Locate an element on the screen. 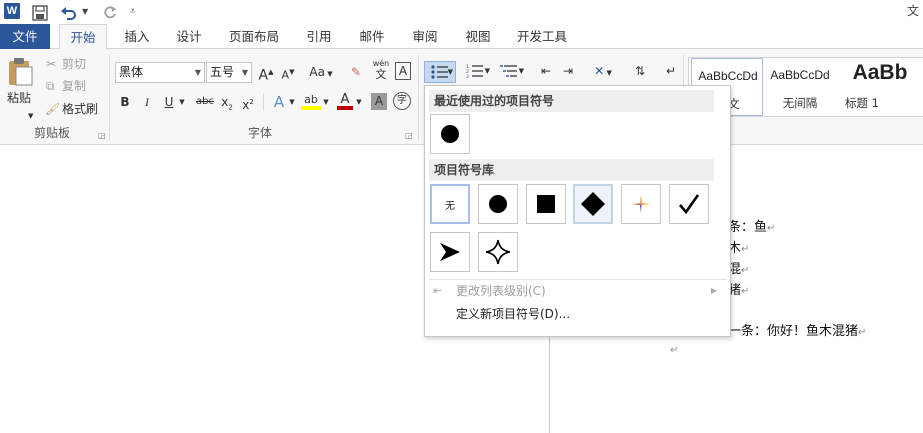 Image resolution: width=923 pixels, height=433 pixels. chinese-layout-icon: ✕ ▼ is located at coordinates (603, 71).